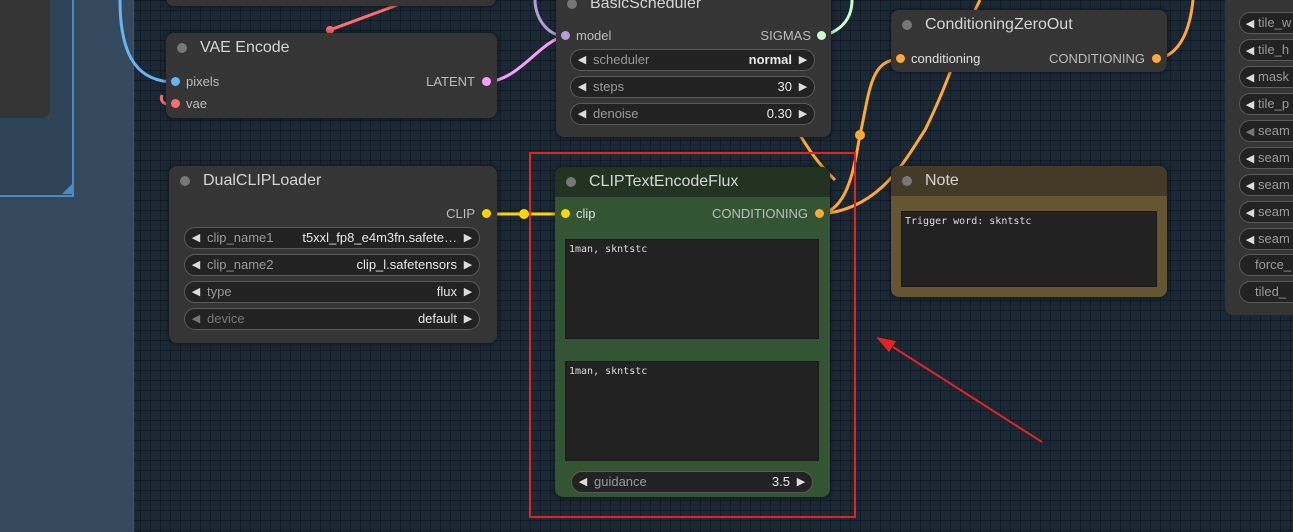 Image resolution: width=1293 pixels, height=532 pixels. What do you see at coordinates (333, 181) in the screenshot?
I see `node-title-bar: DualCLIPLoader` at bounding box center [333, 181].